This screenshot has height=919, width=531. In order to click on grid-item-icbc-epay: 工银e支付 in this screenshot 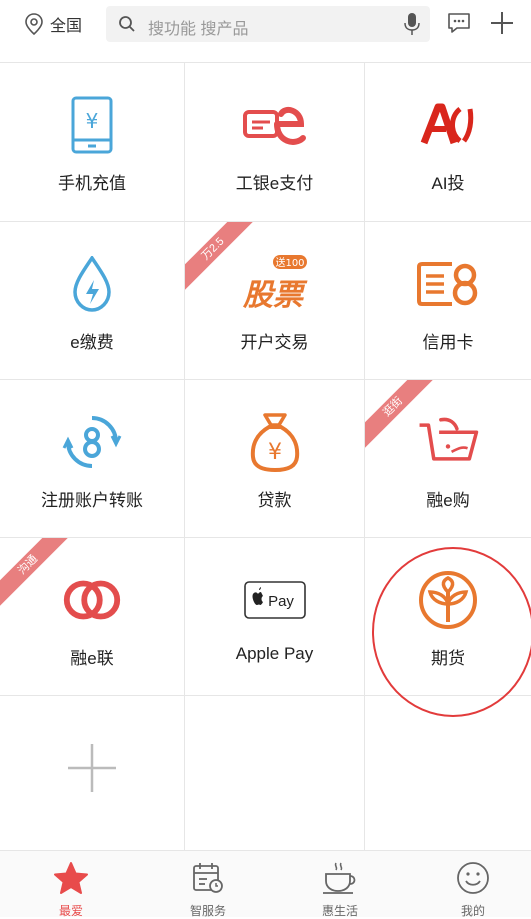, I will do `click(274, 142)`.